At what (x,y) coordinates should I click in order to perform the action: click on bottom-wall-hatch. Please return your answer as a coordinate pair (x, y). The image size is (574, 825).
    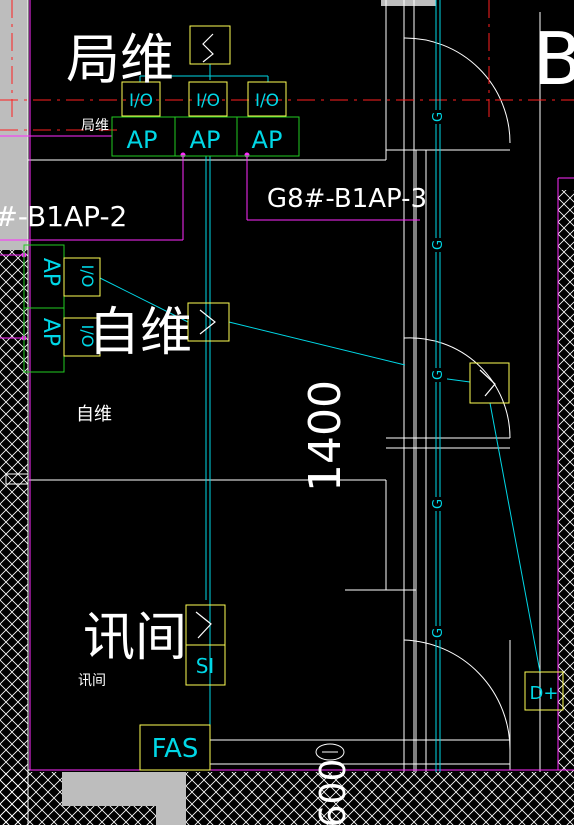
    Looking at the image, I should click on (380, 798).